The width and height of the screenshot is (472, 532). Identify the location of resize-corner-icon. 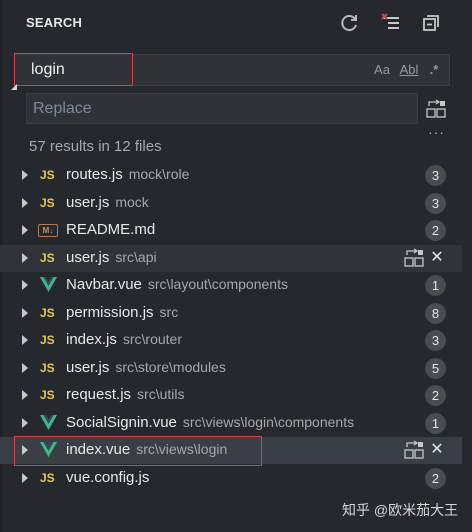
(14, 87).